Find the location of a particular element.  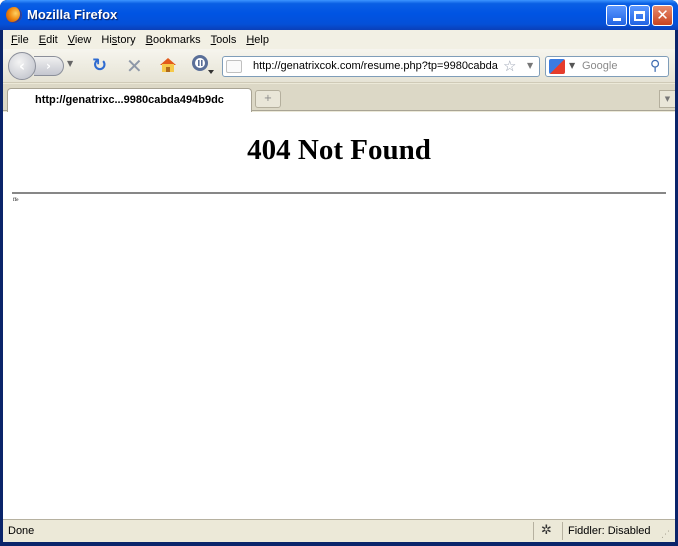

close-icon: ✕ is located at coordinates (662, 15).